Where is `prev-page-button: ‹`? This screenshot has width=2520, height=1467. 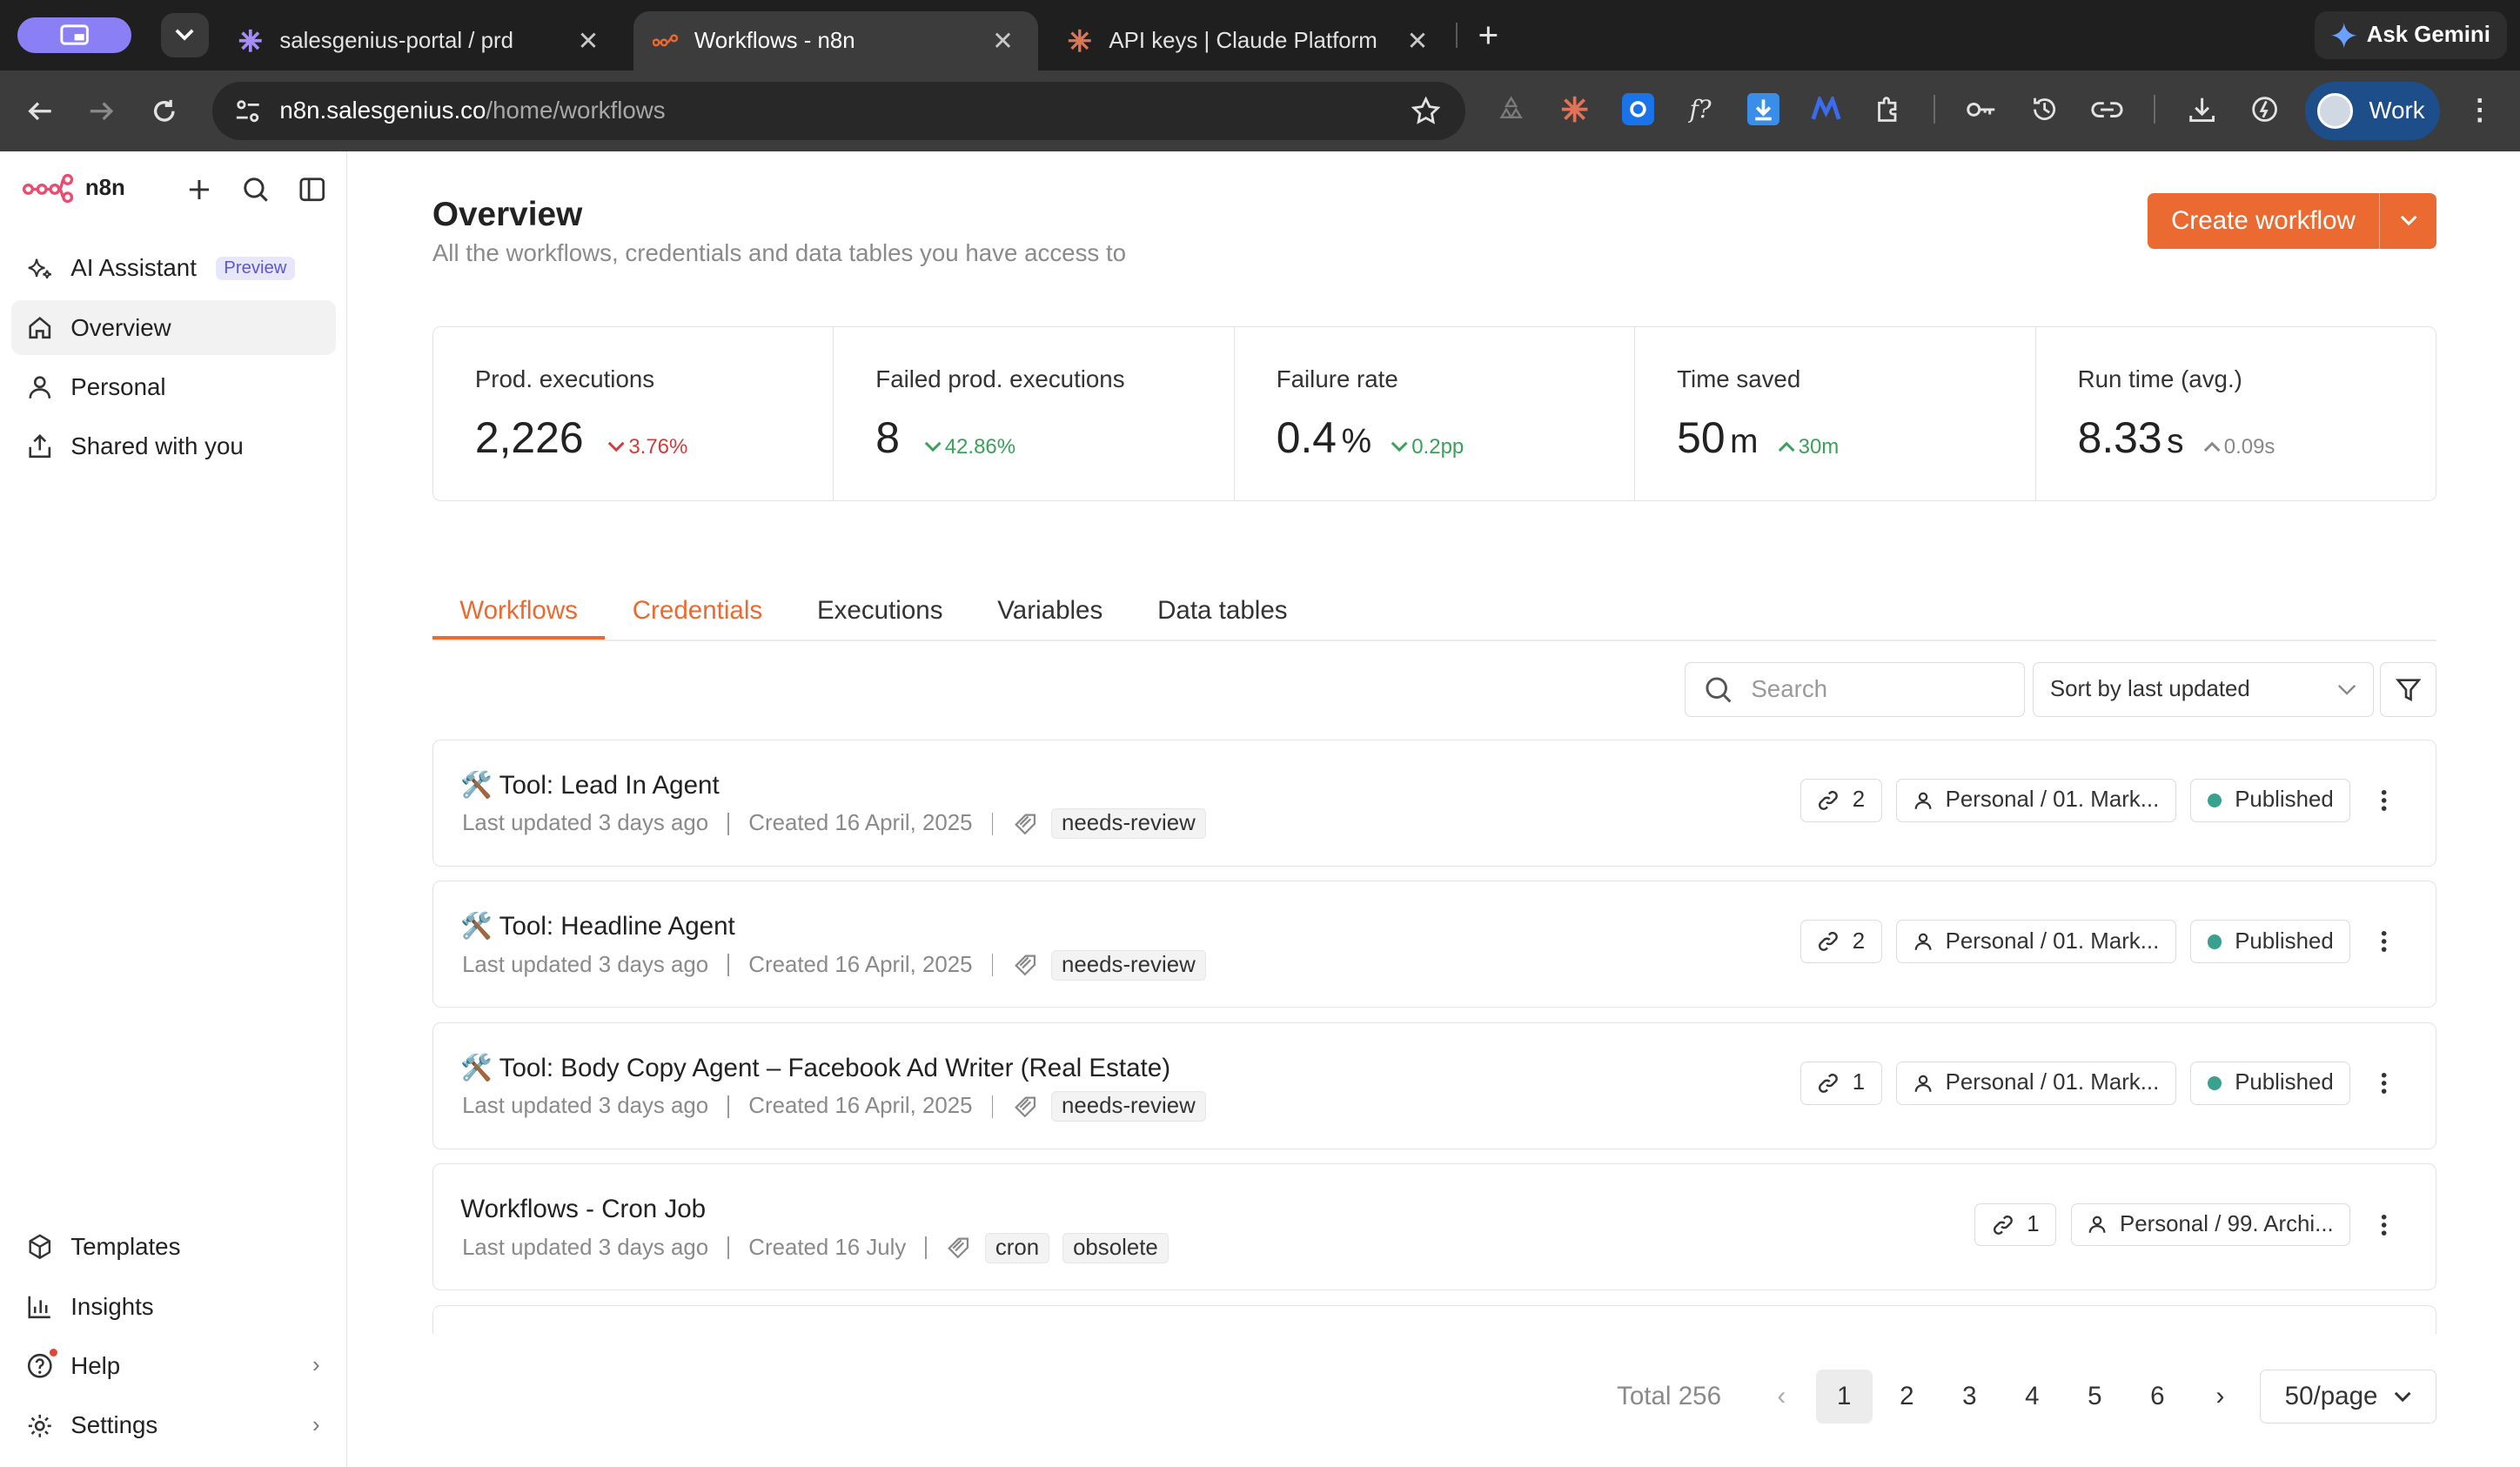
prev-page-button: ‹ is located at coordinates (1781, 1397).